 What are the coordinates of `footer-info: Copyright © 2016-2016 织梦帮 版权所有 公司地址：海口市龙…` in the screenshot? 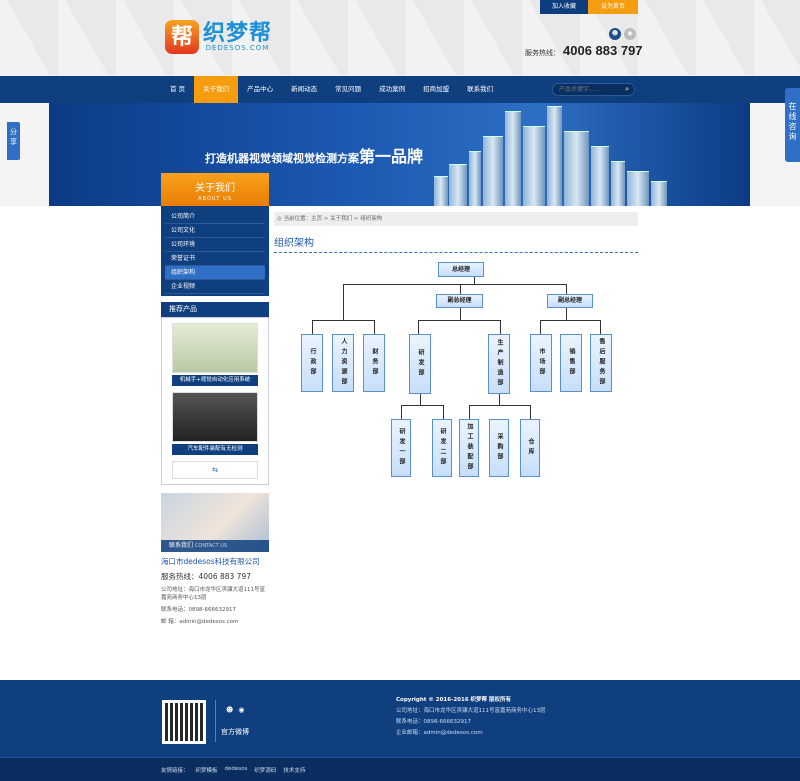 It's located at (471, 717).